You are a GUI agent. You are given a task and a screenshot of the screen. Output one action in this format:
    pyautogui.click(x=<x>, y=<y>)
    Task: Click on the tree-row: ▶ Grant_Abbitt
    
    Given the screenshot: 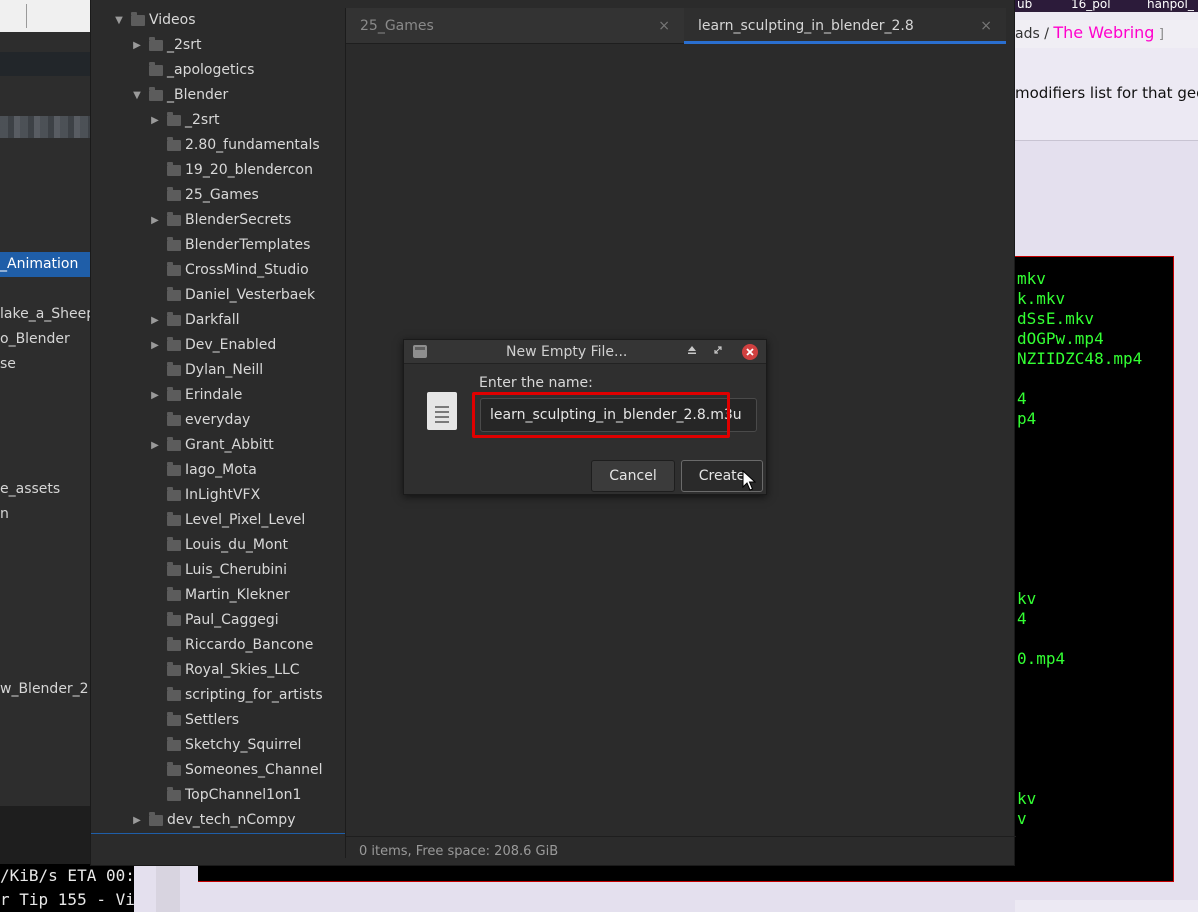 What is the action you would take?
    pyautogui.click(x=218, y=445)
    